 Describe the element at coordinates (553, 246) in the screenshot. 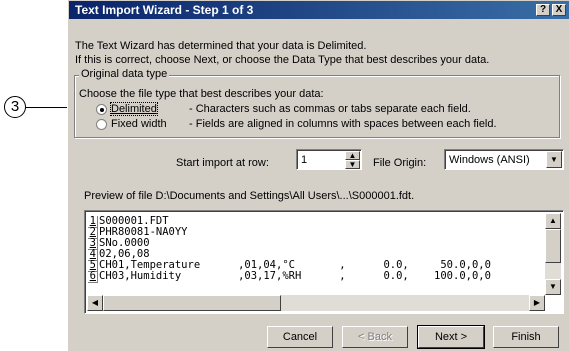

I see `vertical-scroll-thumb` at that location.